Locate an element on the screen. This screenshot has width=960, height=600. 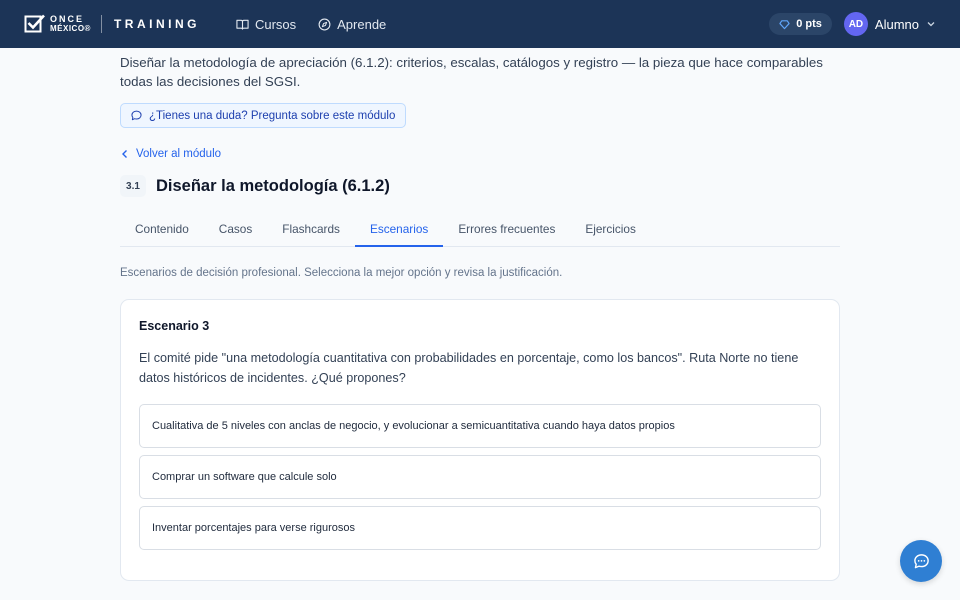
tab-flashcards: Flashcards is located at coordinates (311, 230).